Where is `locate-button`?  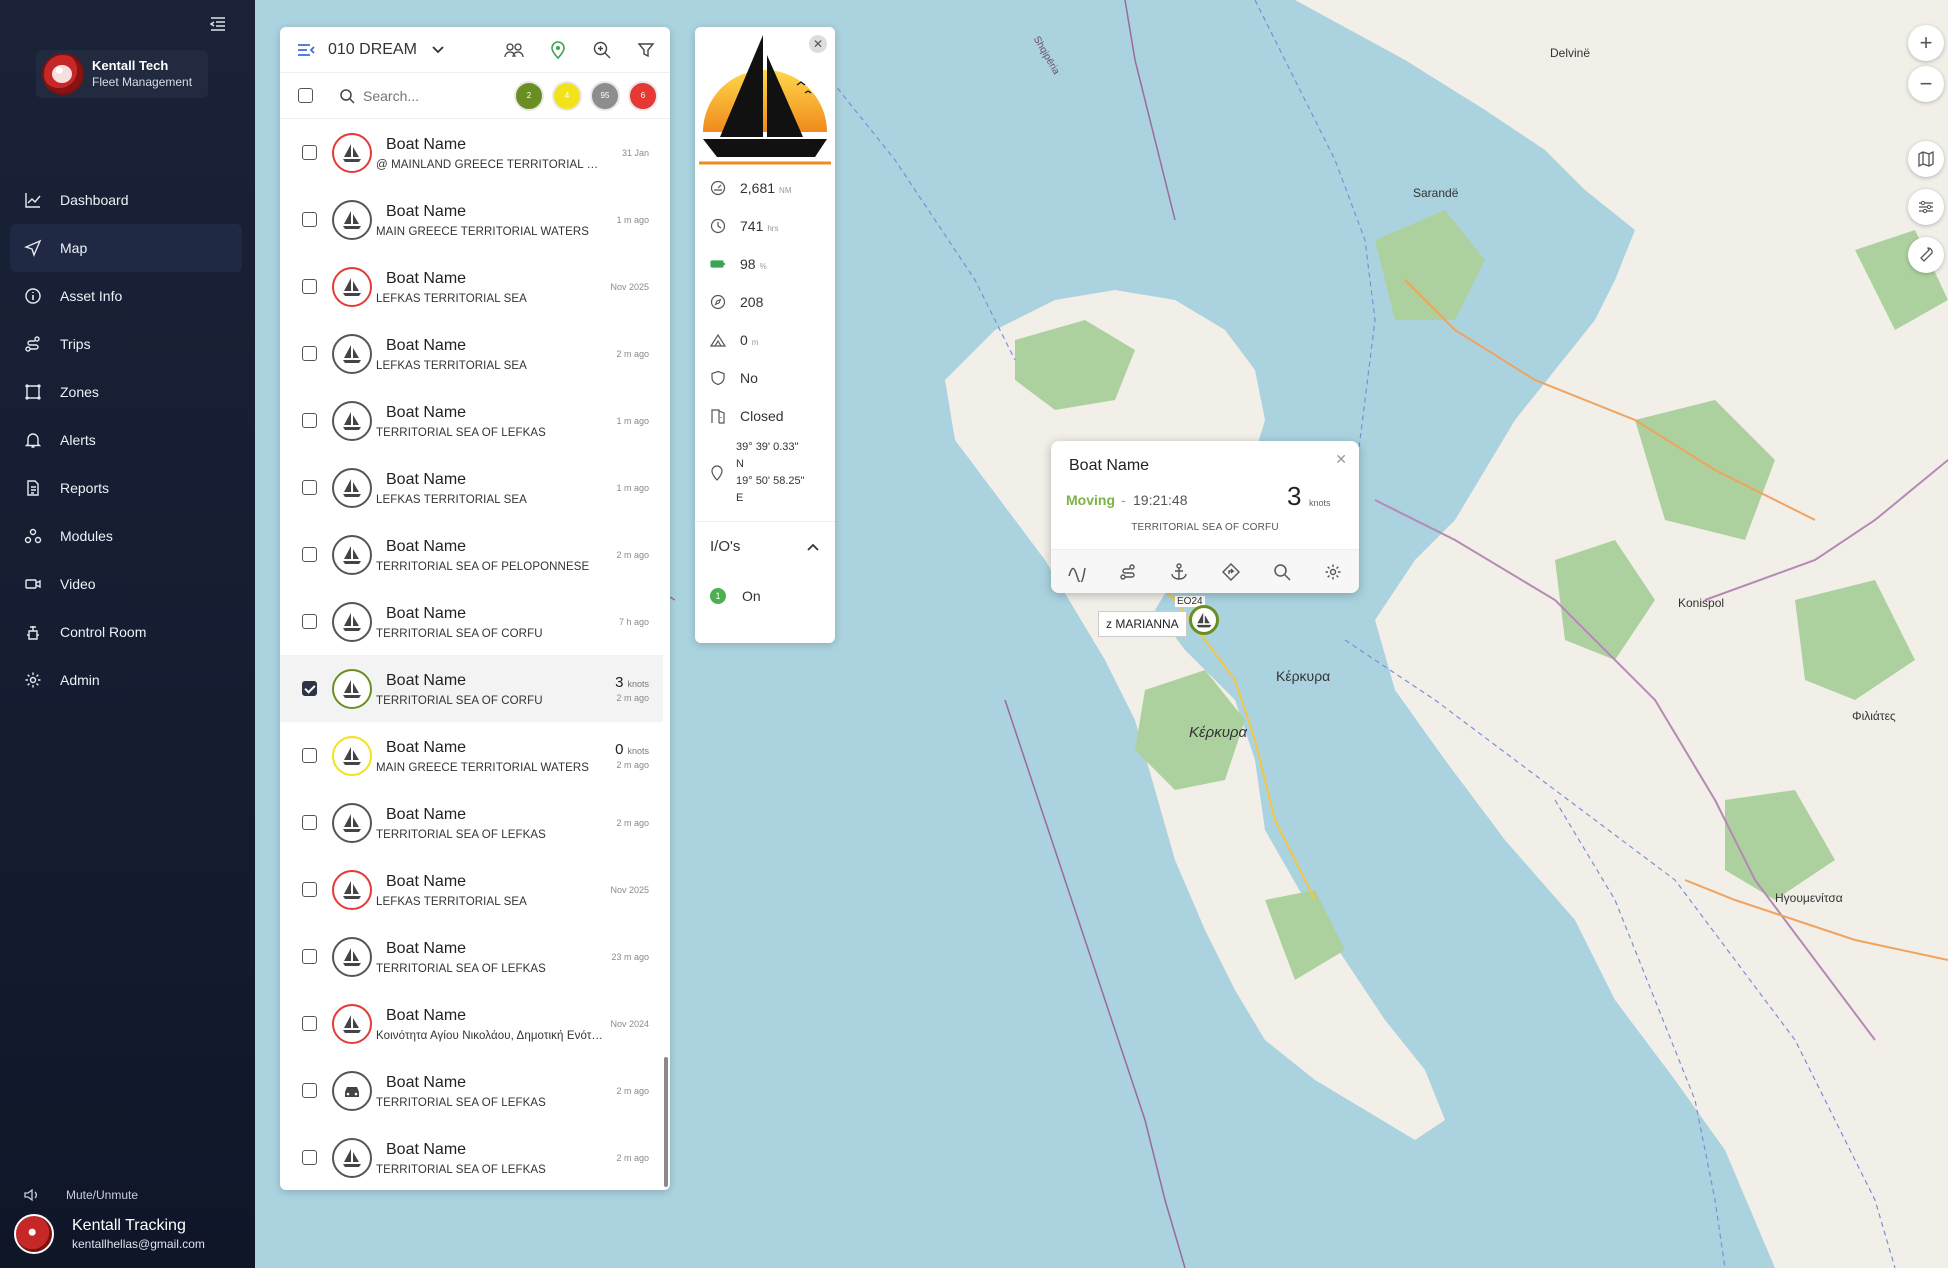
locate-button is located at coordinates (1282, 572).